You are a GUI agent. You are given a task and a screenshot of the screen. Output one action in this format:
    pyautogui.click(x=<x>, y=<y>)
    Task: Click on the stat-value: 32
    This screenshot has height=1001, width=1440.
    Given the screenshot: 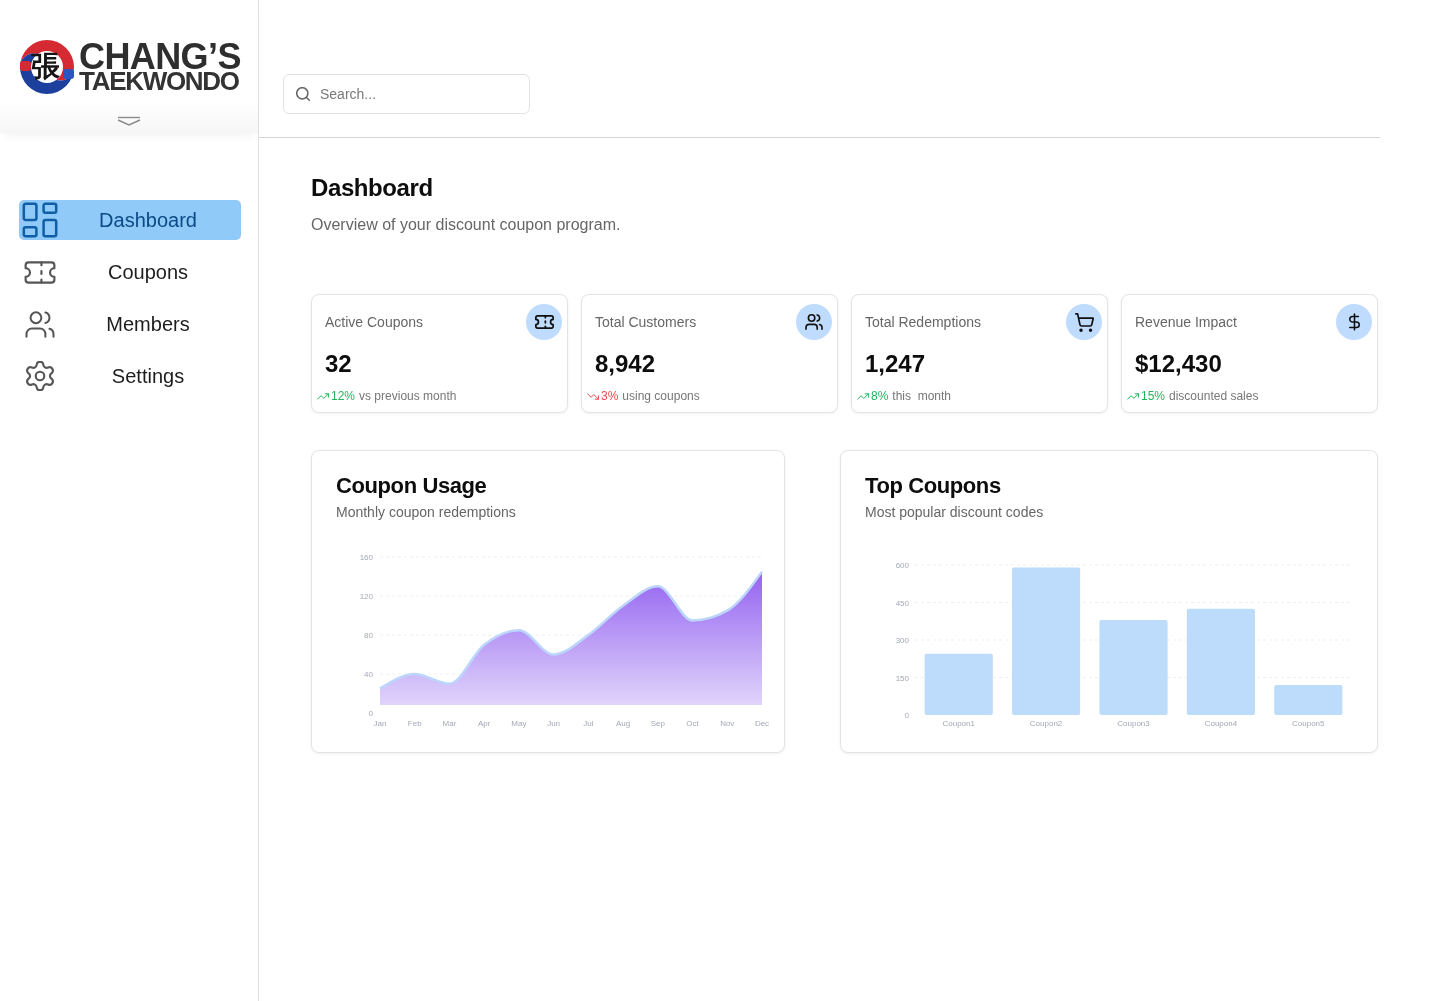 What is the action you would take?
    pyautogui.click(x=338, y=364)
    